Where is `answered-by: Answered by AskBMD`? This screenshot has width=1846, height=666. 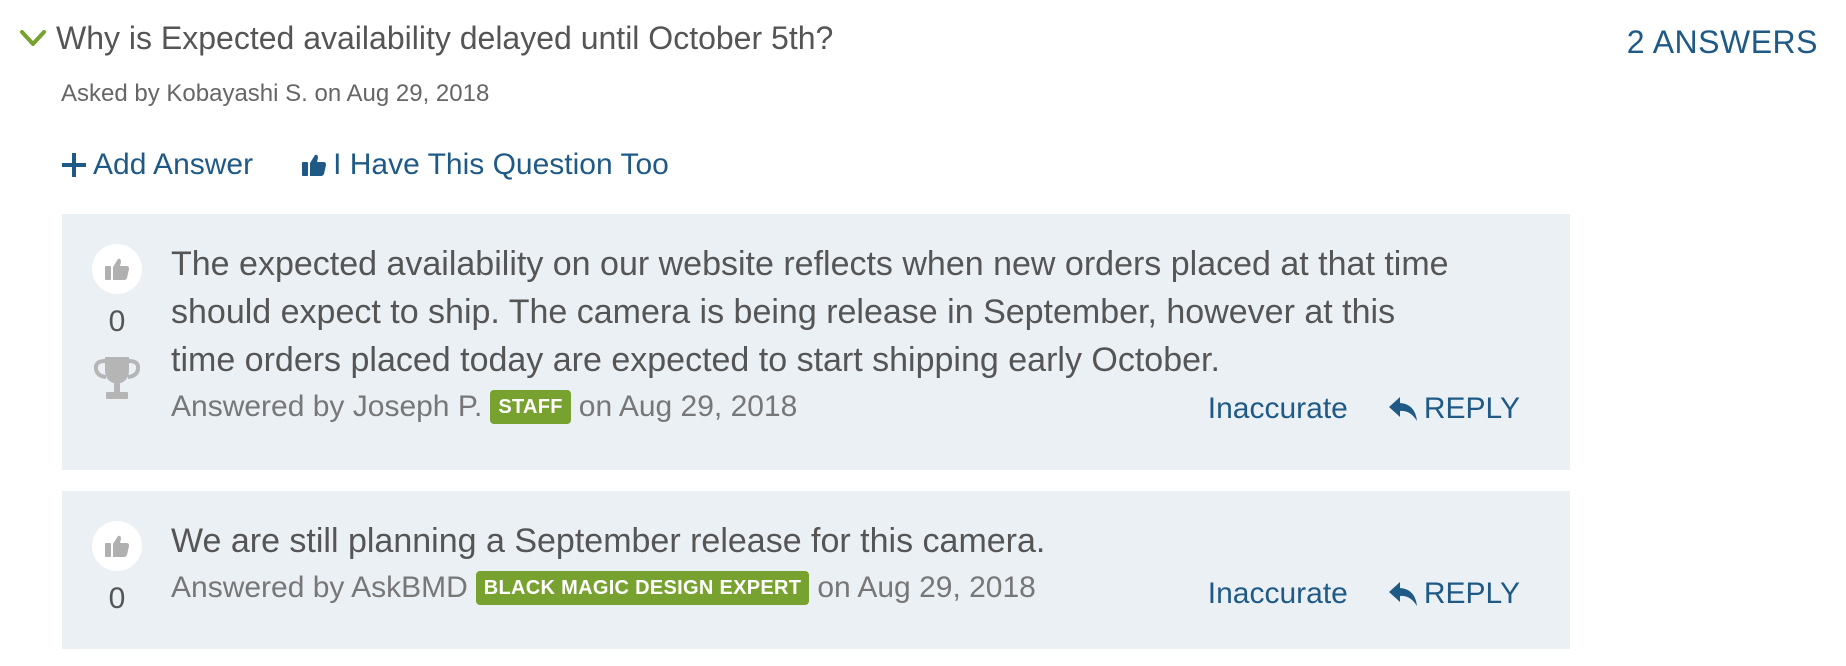
answered-by: Answered by AskBMD is located at coordinates (319, 587).